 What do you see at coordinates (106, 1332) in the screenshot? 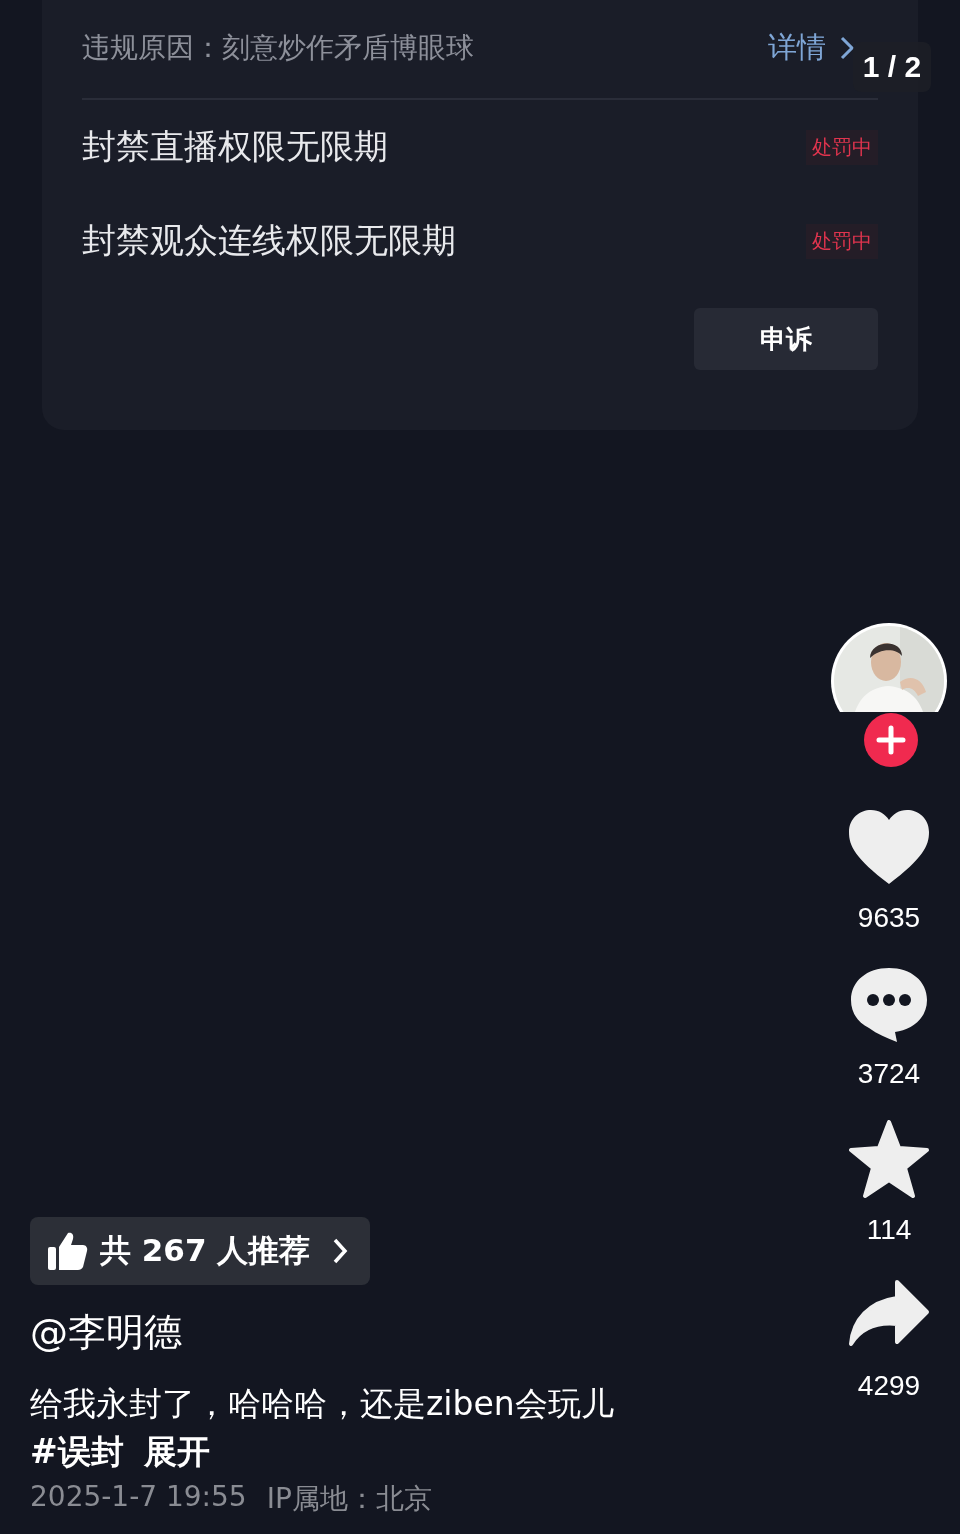
I see `author-name: @李明德` at bounding box center [106, 1332].